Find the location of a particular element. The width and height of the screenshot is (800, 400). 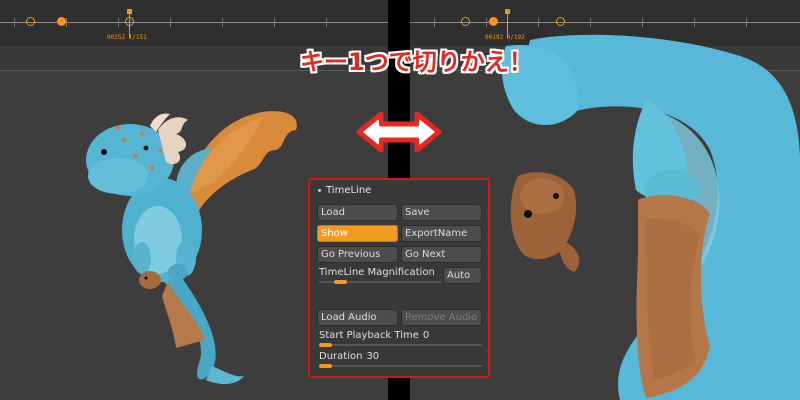

auto-button: Auto is located at coordinates (462, 275).